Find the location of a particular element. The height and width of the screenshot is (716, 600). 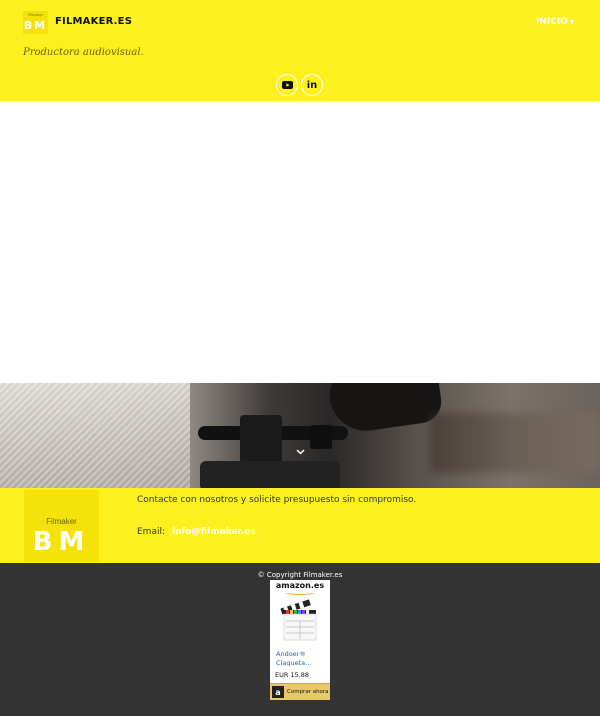

amazon-a-icon: a is located at coordinates (278, 692).